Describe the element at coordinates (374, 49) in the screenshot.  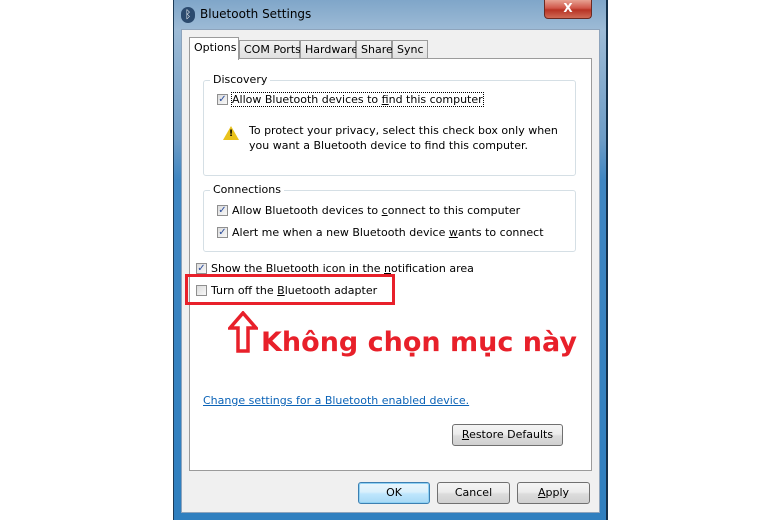
I see `tab-share: Share` at that location.